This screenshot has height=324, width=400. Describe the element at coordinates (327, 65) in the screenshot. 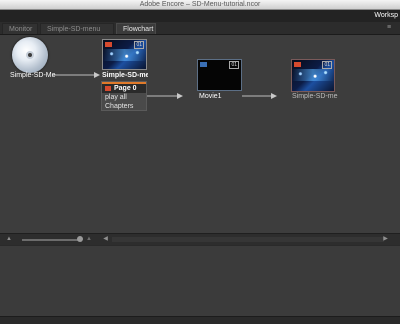

I see `menu2-badge: 01` at that location.